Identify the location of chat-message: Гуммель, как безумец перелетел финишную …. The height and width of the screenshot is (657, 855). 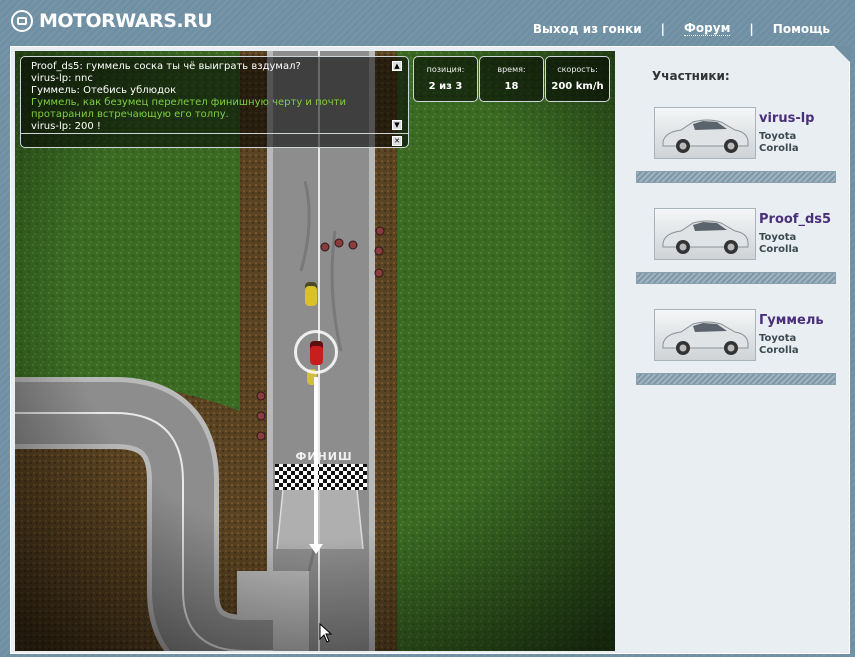
(188, 103).